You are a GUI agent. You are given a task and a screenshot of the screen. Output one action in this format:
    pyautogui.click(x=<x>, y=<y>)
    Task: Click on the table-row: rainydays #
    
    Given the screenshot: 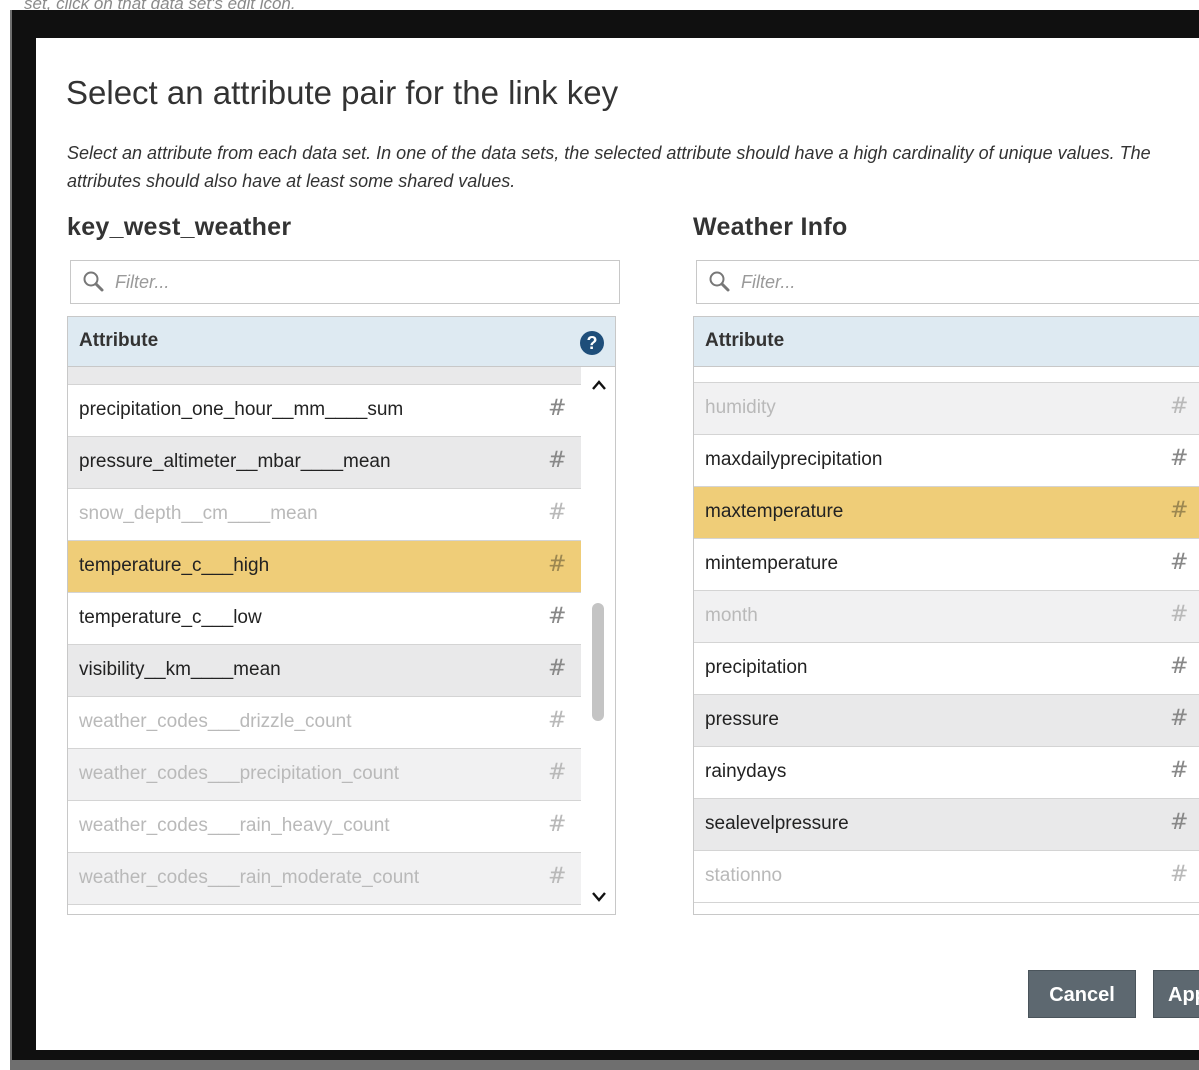 What is the action you would take?
    pyautogui.click(x=946, y=773)
    